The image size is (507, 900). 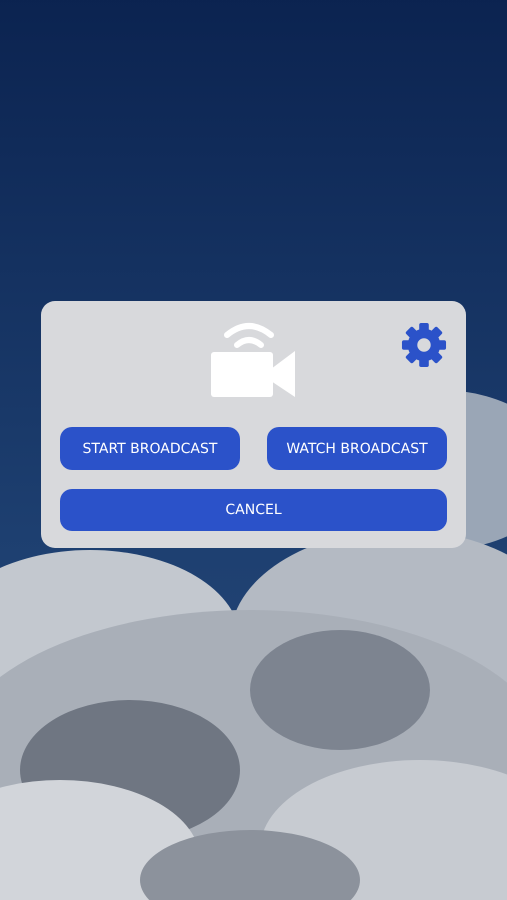 What do you see at coordinates (357, 448) in the screenshot?
I see `watch-broadcast-button: WATCH BROADCAST` at bounding box center [357, 448].